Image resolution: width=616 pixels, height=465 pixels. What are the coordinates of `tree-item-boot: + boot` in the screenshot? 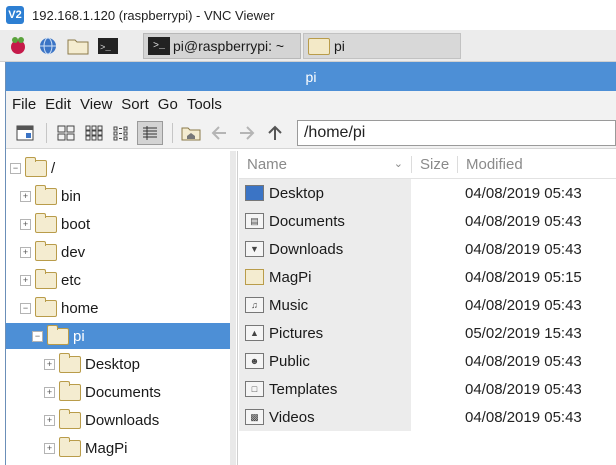 It's located at (55, 224).